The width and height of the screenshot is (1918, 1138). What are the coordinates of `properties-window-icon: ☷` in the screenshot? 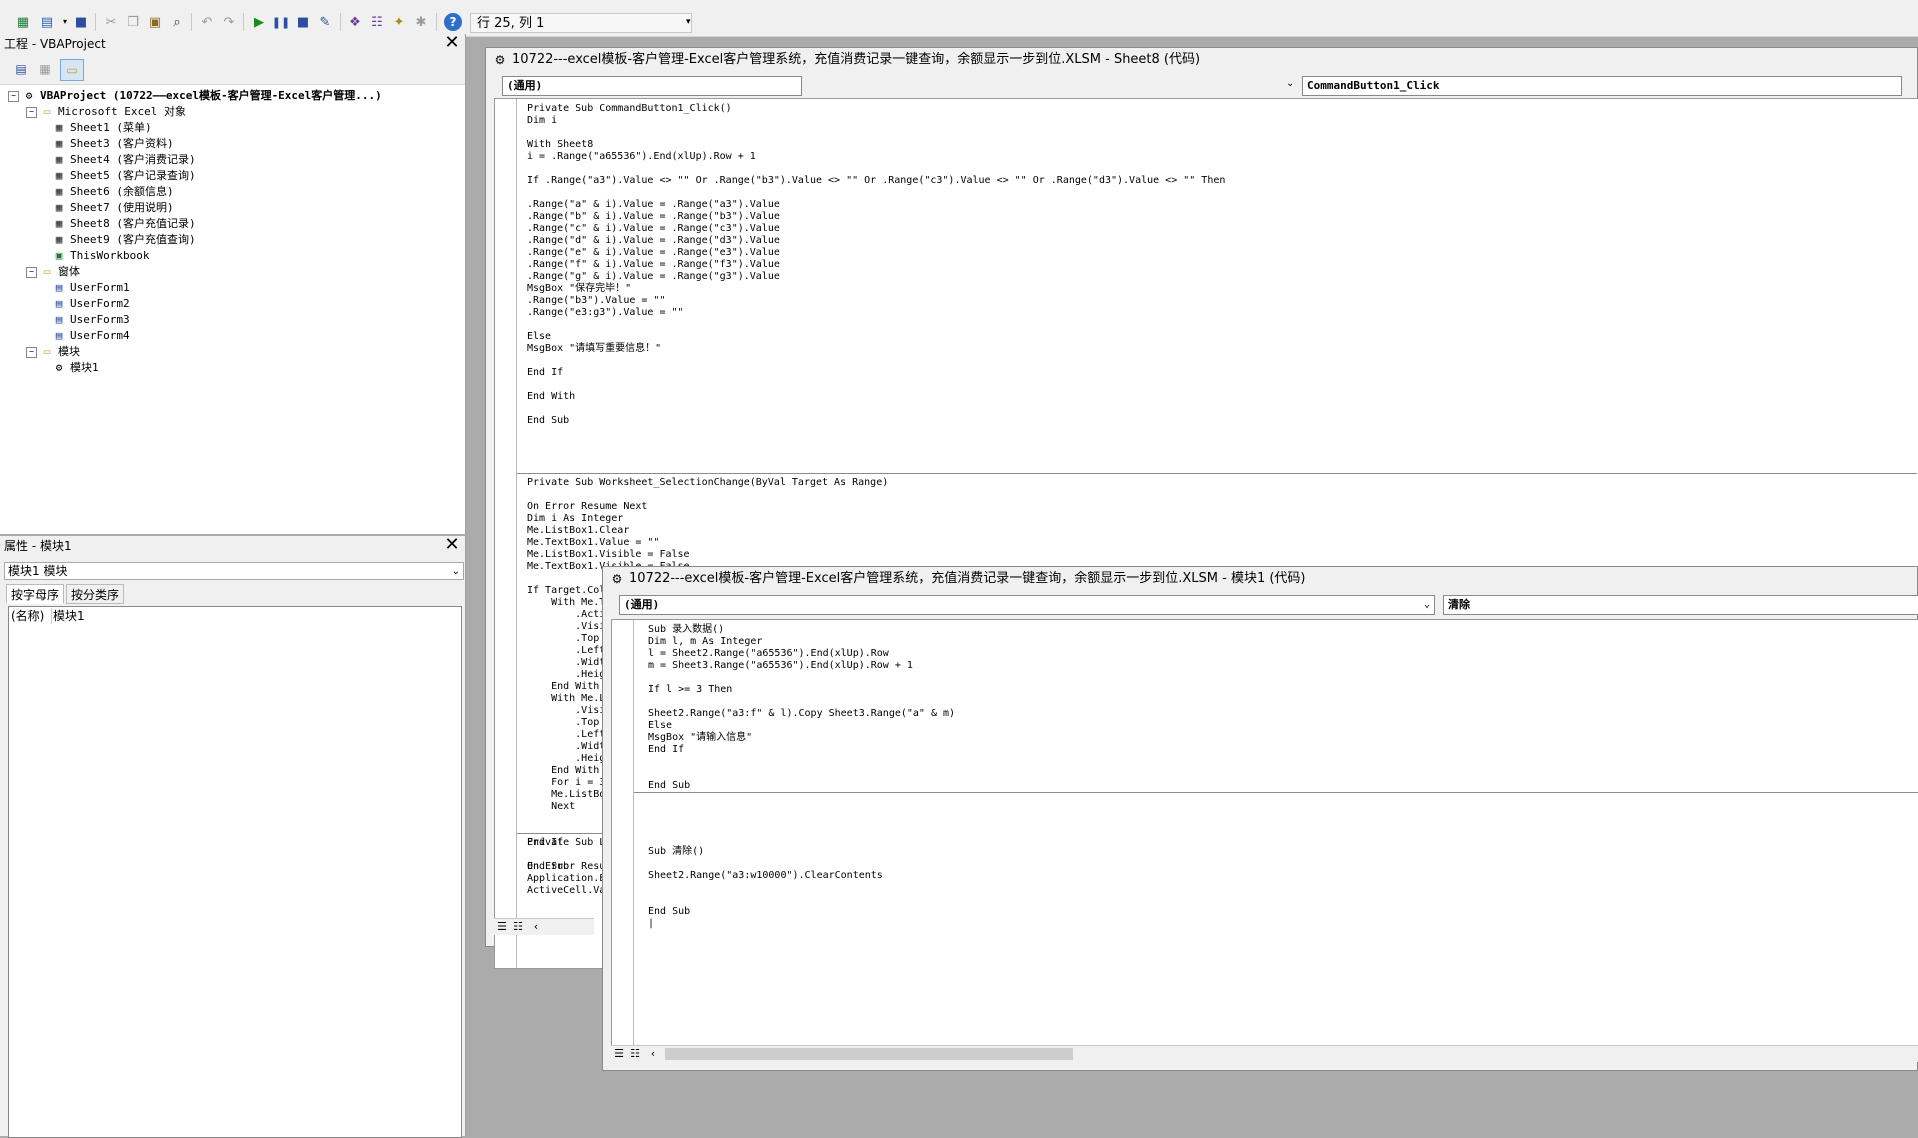 It's located at (377, 22).